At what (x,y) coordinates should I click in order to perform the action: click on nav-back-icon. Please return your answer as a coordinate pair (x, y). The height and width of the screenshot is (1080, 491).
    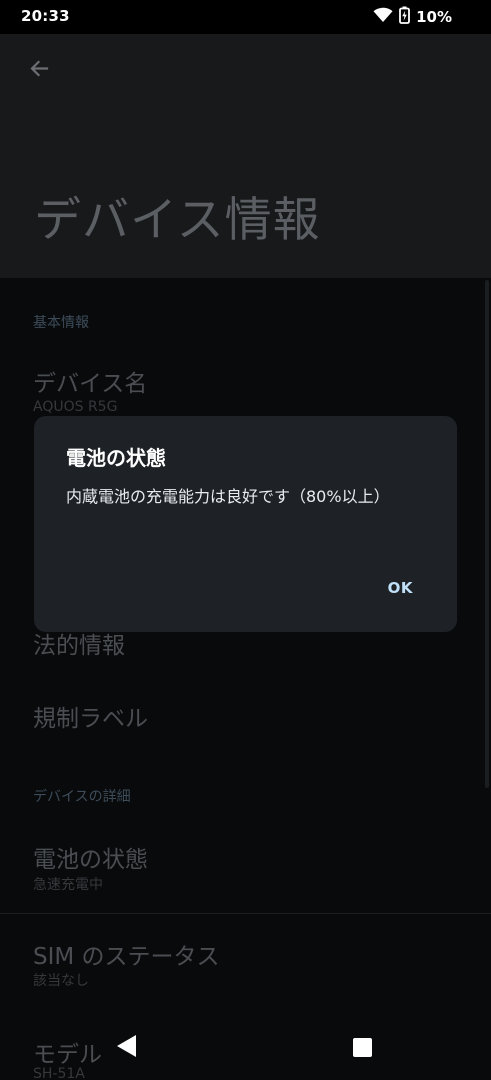
    Looking at the image, I should click on (127, 1048).